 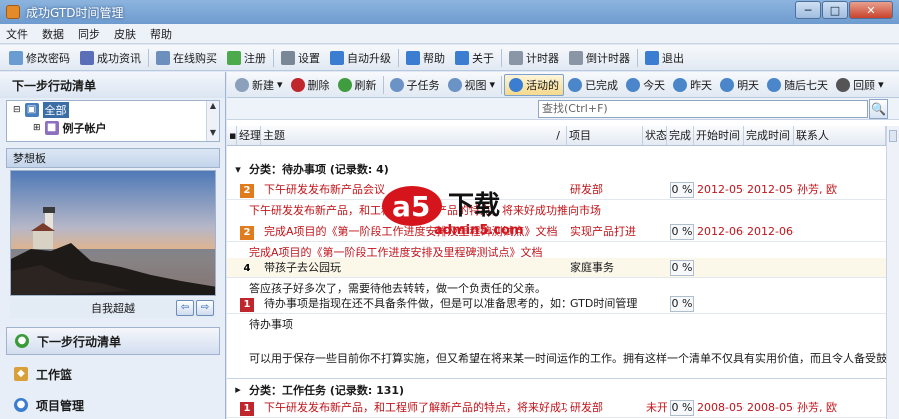 What do you see at coordinates (692, 85) in the screenshot?
I see `task-toolbar-button-8: 昨天` at bounding box center [692, 85].